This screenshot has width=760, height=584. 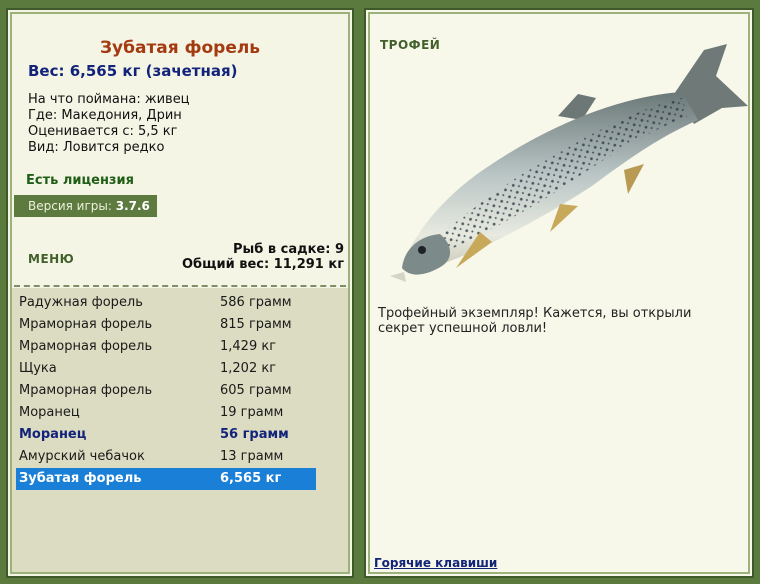 I want to click on catch-weight: 586 грамм, so click(x=256, y=302).